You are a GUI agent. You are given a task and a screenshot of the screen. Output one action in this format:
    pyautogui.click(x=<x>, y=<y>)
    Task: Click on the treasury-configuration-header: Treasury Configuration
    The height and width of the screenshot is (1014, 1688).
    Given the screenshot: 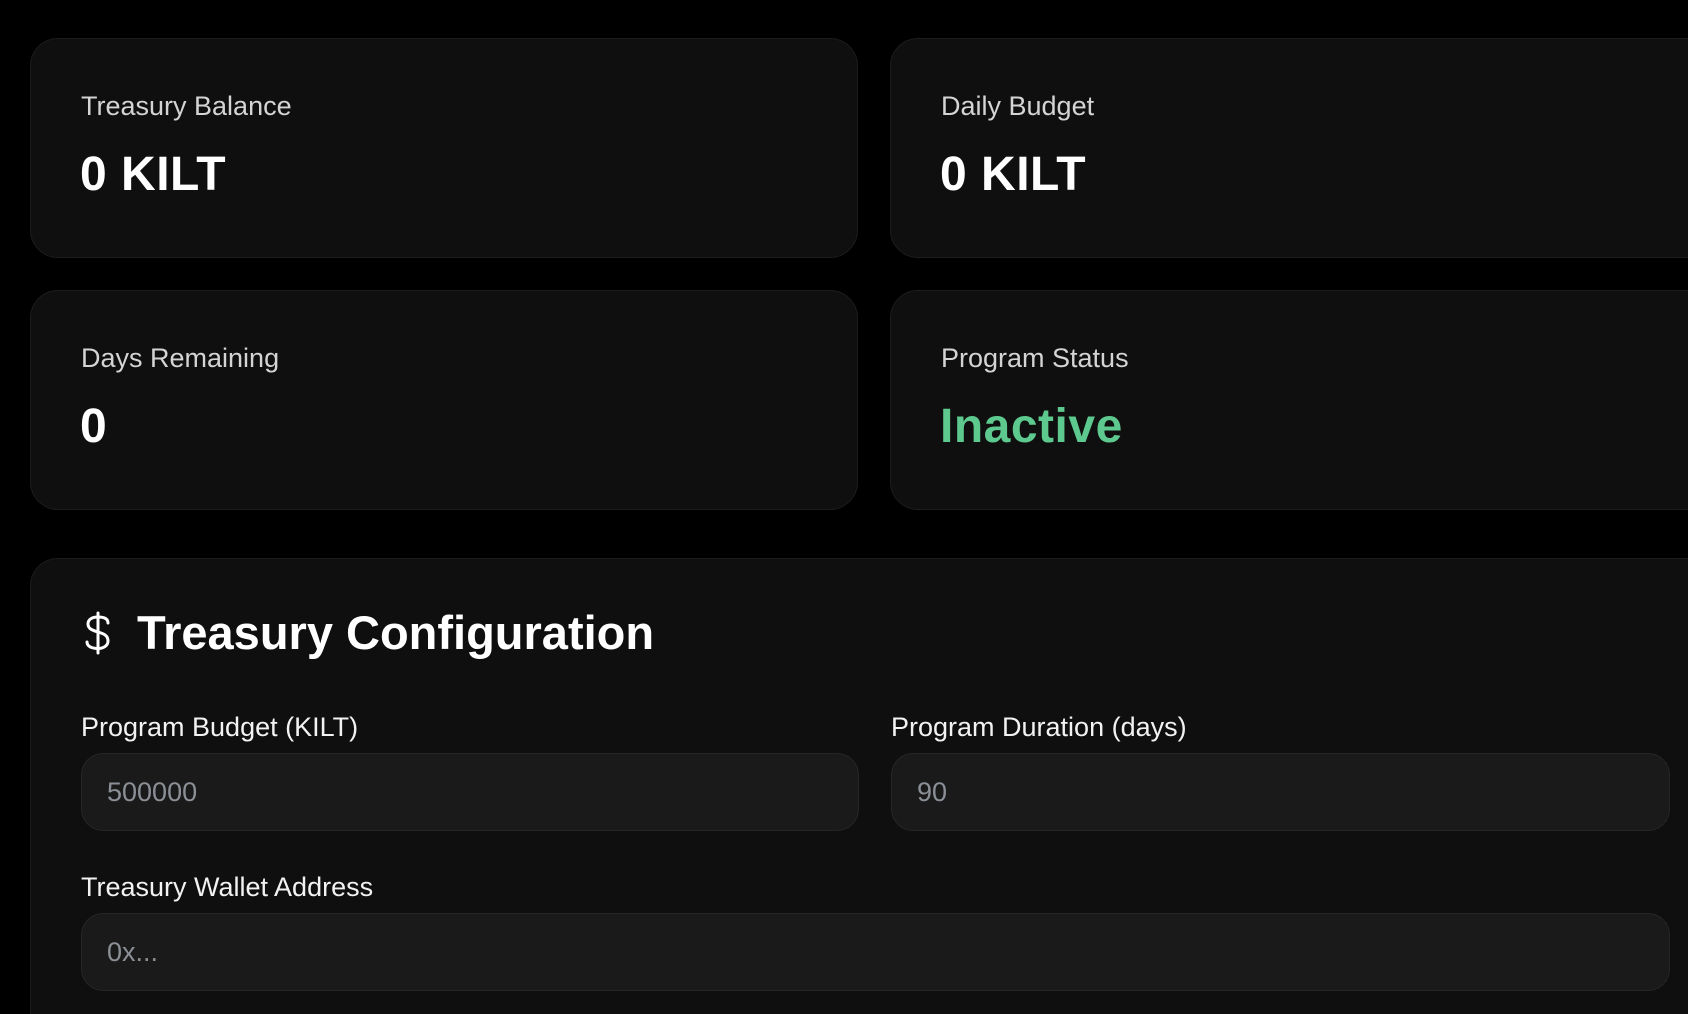 What is the action you would take?
    pyautogui.click(x=367, y=632)
    